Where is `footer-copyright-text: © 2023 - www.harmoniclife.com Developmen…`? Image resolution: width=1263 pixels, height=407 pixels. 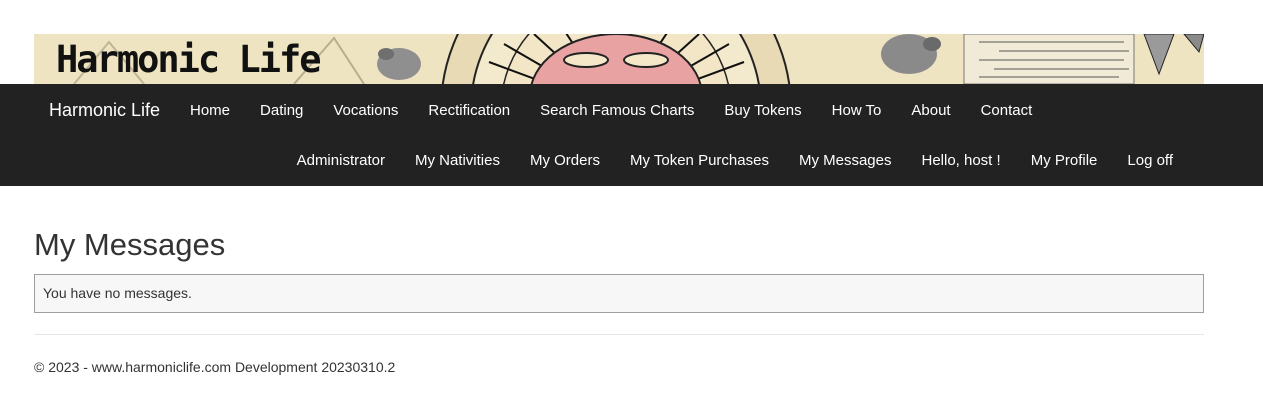 footer-copyright-text: © 2023 - www.harmoniclife.com Developmen… is located at coordinates (215, 367).